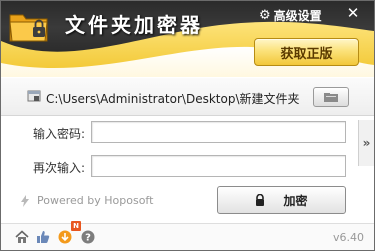 The height and width of the screenshot is (251, 375). I want to click on confirm-password-input, so click(218, 166).